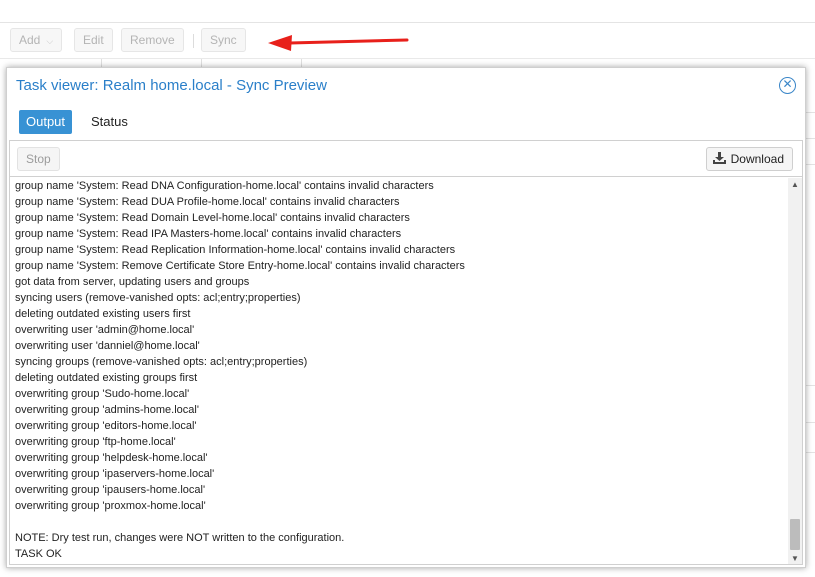 Image resolution: width=815 pixels, height=577 pixels. I want to click on remove-button: Remove, so click(152, 40).